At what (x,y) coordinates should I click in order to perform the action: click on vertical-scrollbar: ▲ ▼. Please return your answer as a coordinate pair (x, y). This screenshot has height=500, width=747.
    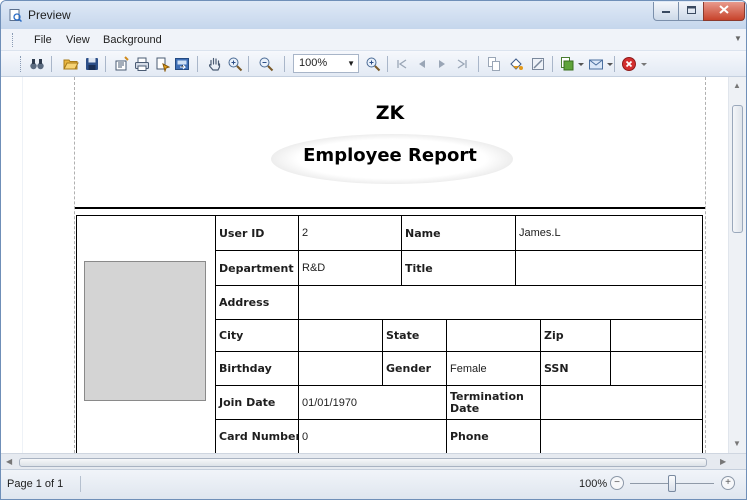
    Looking at the image, I should click on (737, 265).